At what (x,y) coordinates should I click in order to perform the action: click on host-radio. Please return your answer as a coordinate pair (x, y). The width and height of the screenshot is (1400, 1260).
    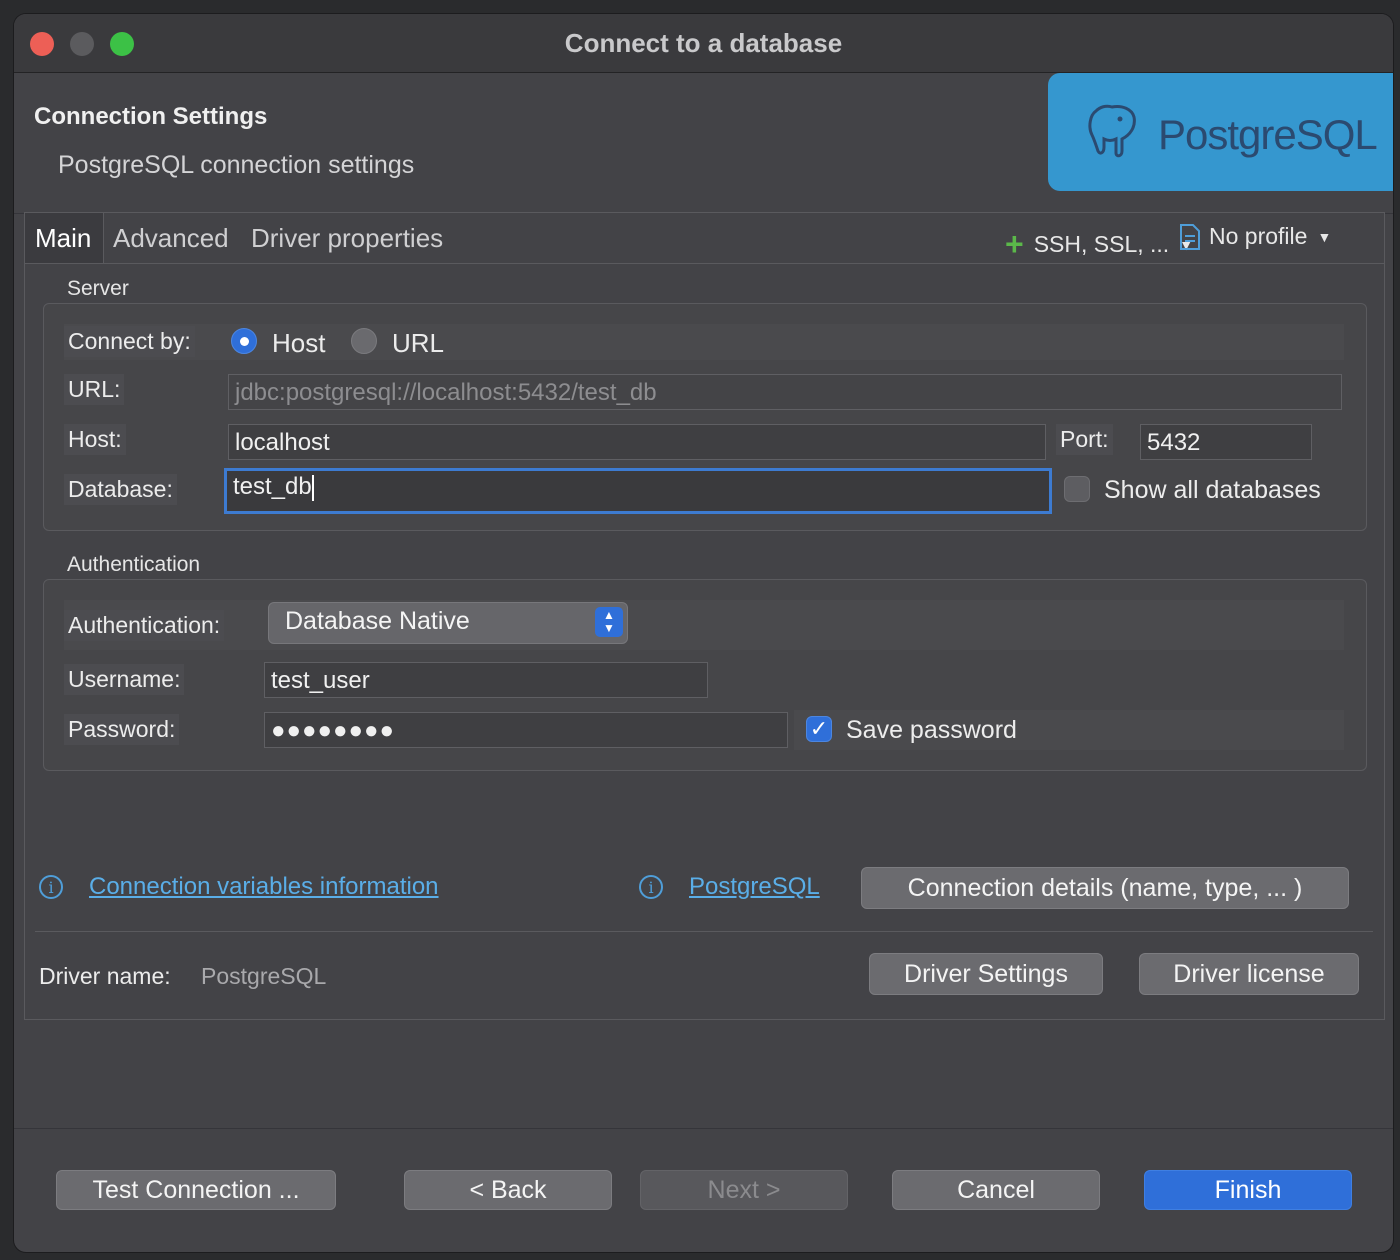
    Looking at the image, I should click on (244, 341).